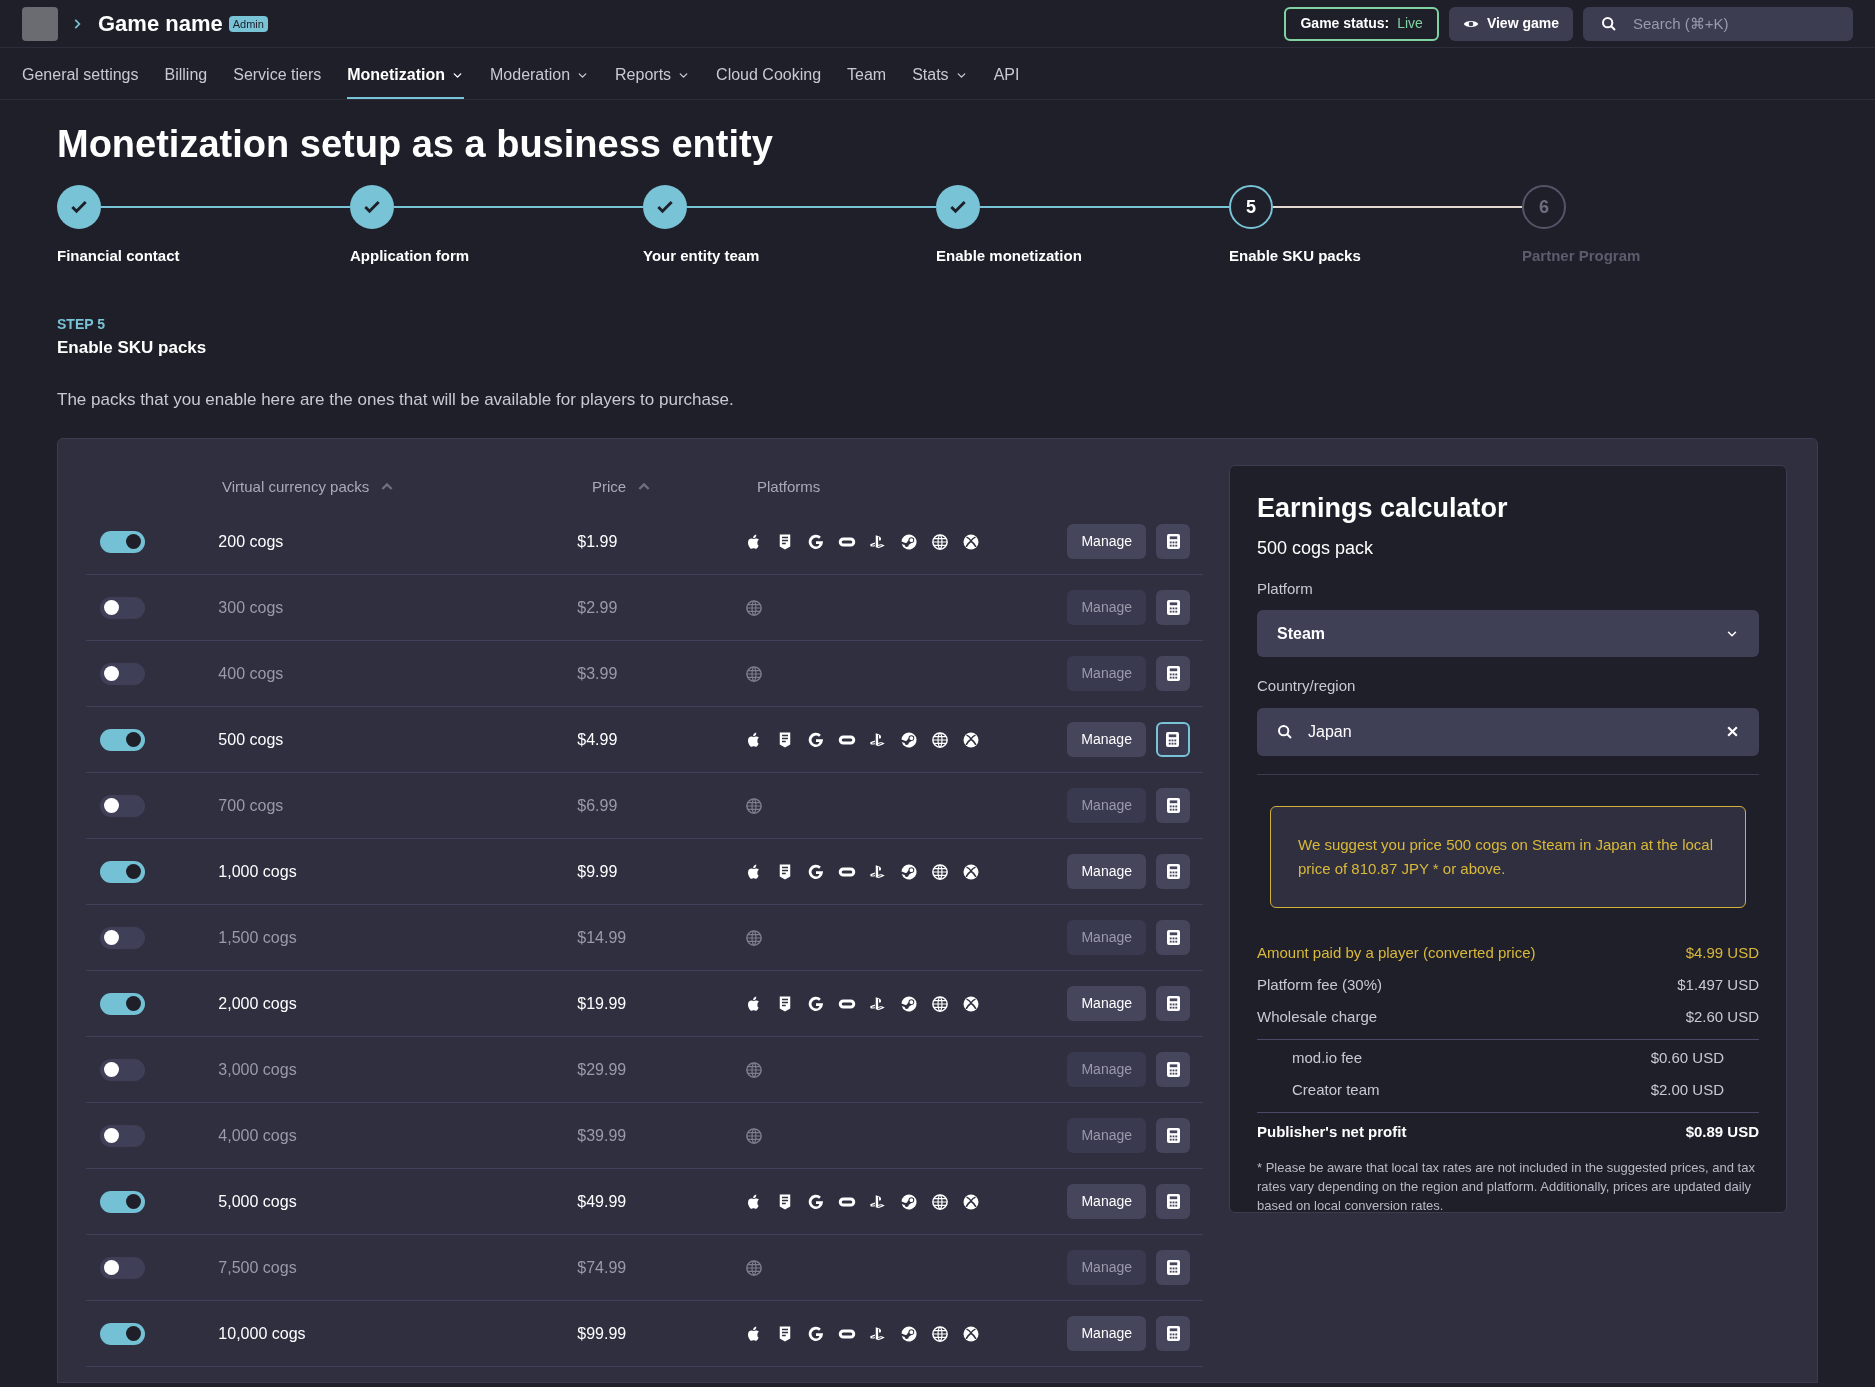 Image resolution: width=1875 pixels, height=1387 pixels. What do you see at coordinates (602, 1069) in the screenshot?
I see `pack-price: $29.99` at bounding box center [602, 1069].